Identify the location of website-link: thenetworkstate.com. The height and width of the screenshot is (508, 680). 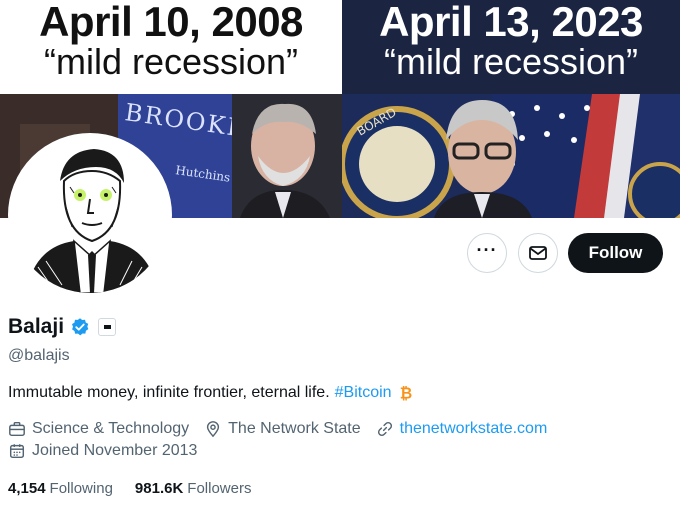
(474, 429).